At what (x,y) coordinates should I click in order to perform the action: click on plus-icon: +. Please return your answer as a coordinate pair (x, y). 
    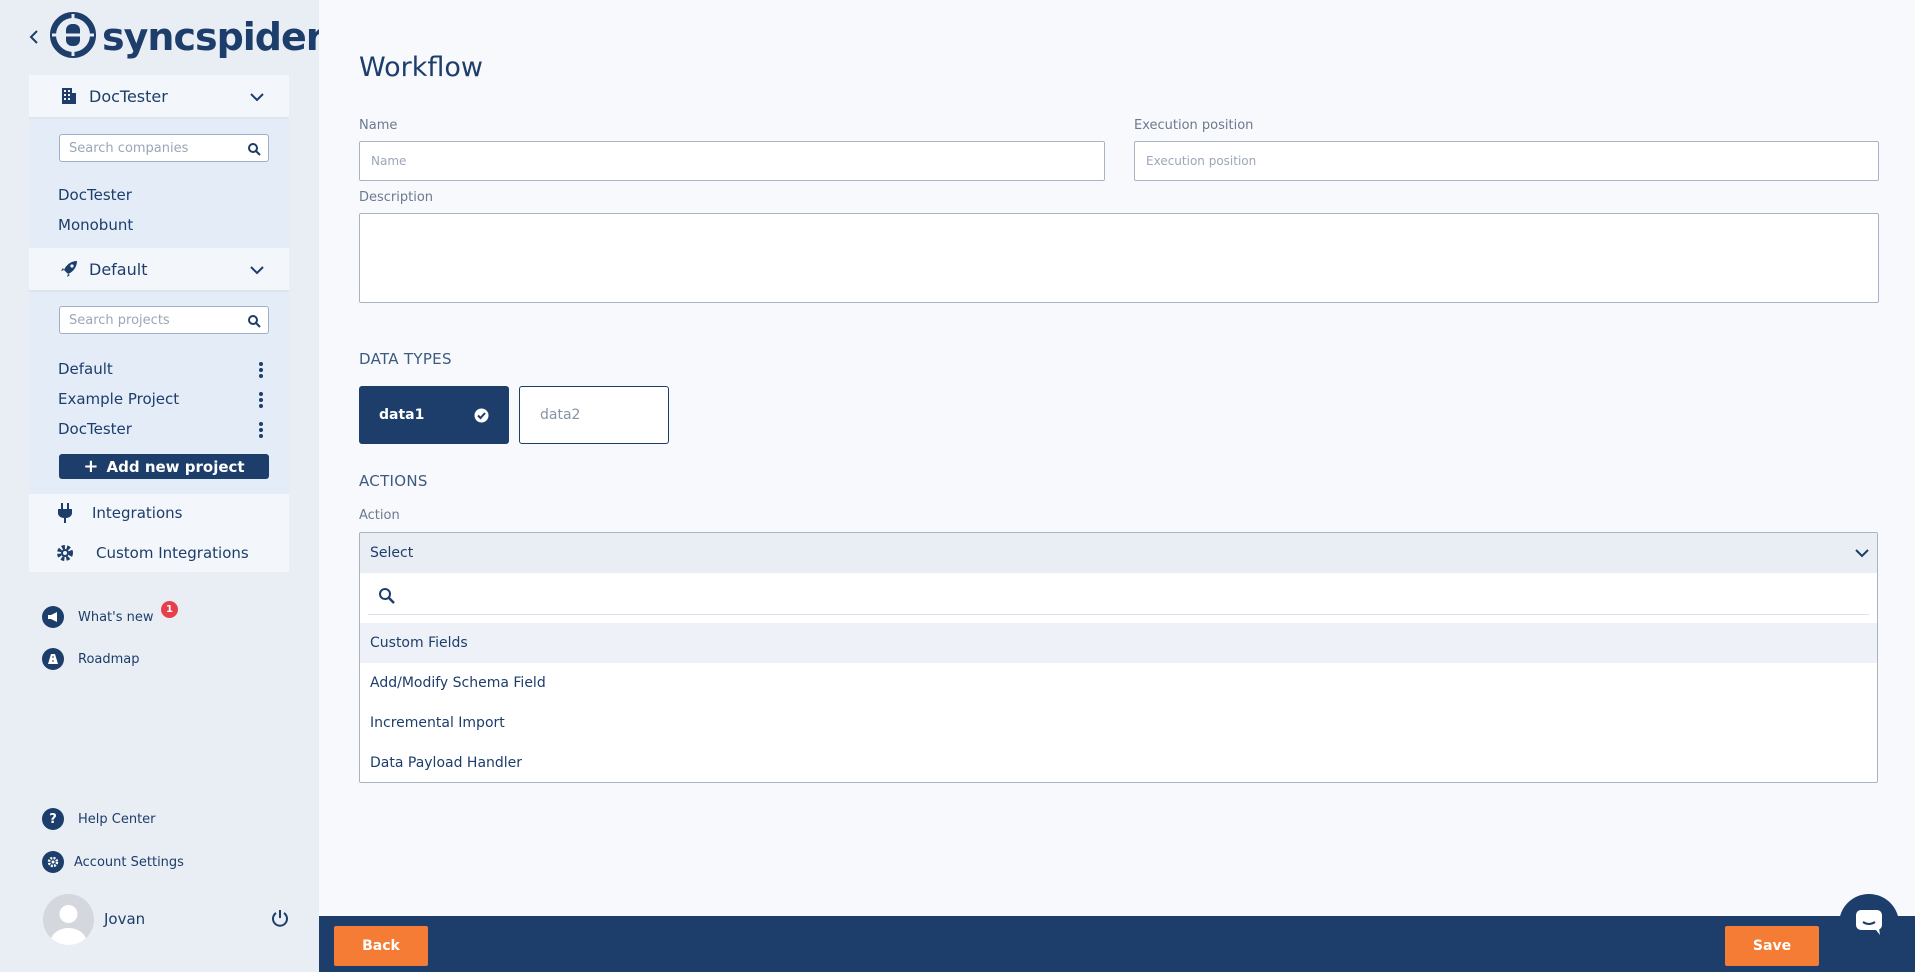
    Looking at the image, I should click on (91, 466).